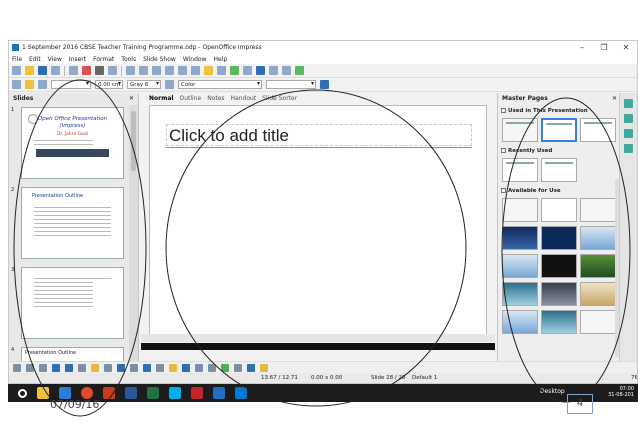 The height and width of the screenshot is (424, 638). Describe the element at coordinates (71, 84) in the screenshot. I see `line-style-select` at that location.